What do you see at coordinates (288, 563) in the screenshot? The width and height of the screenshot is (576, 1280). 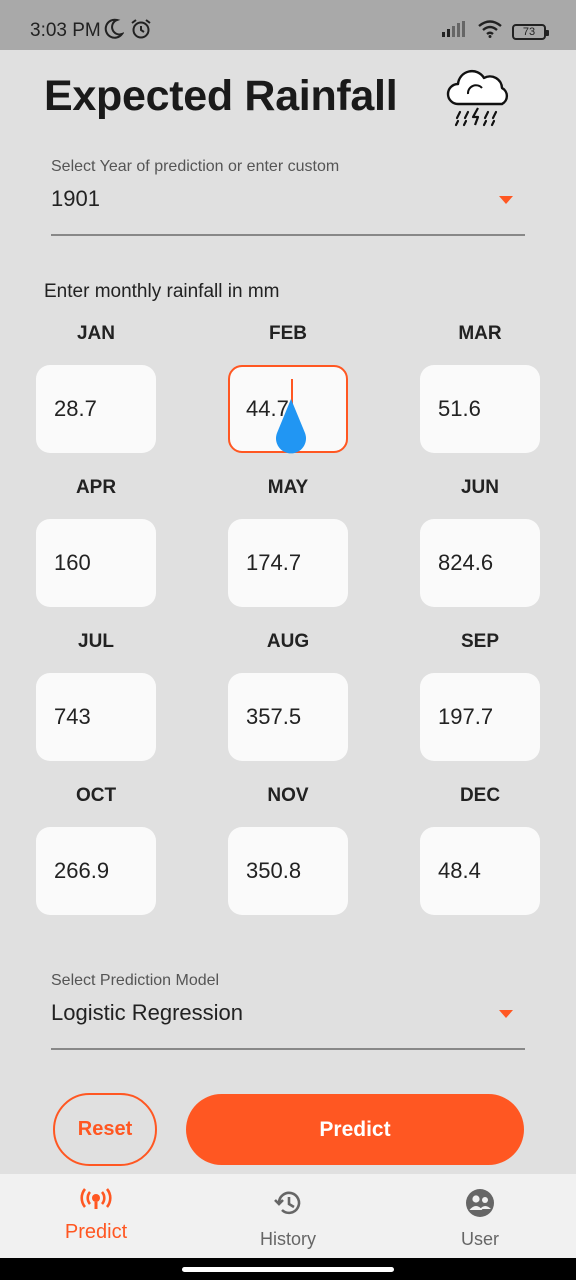 I see `may-rainfall-input` at bounding box center [288, 563].